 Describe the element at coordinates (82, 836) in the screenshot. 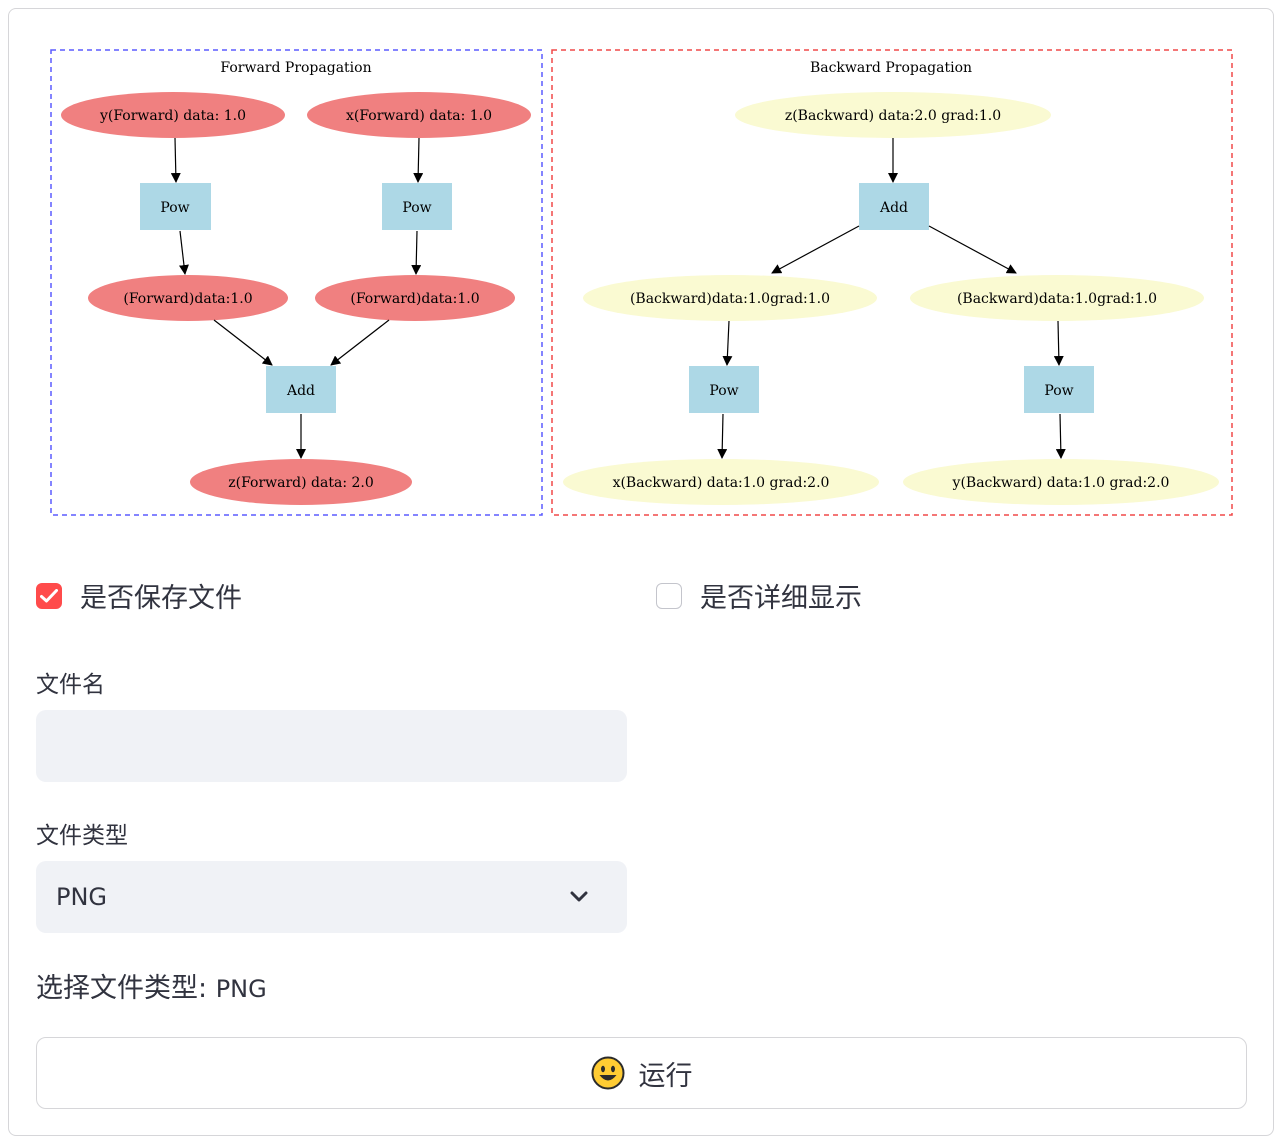

I see `filetype-label: 文件类型` at that location.